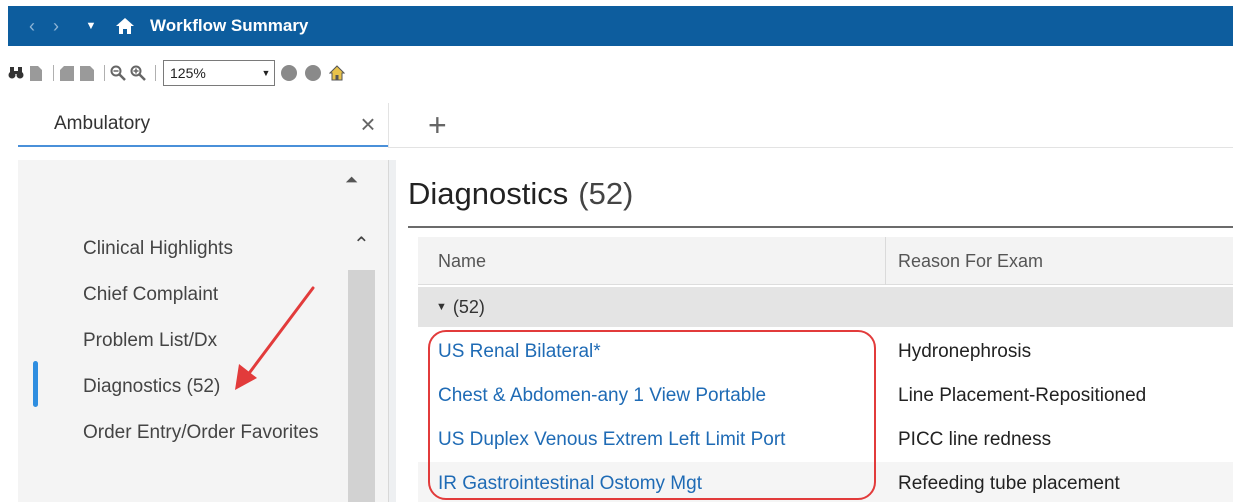 The image size is (1233, 502). Describe the element at coordinates (229, 25) in the screenshot. I see `window-title: Workflow Summary` at that location.